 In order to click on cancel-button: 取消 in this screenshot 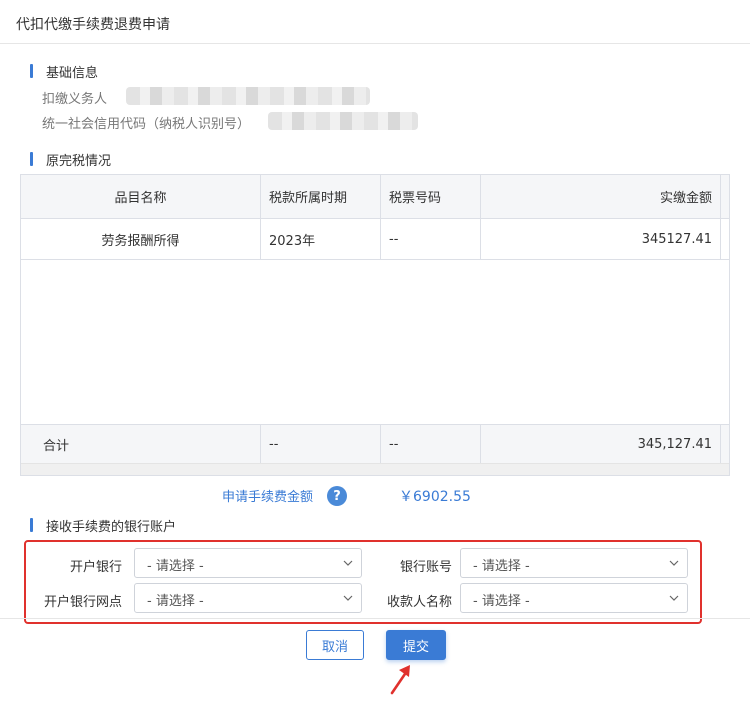, I will do `click(335, 645)`.